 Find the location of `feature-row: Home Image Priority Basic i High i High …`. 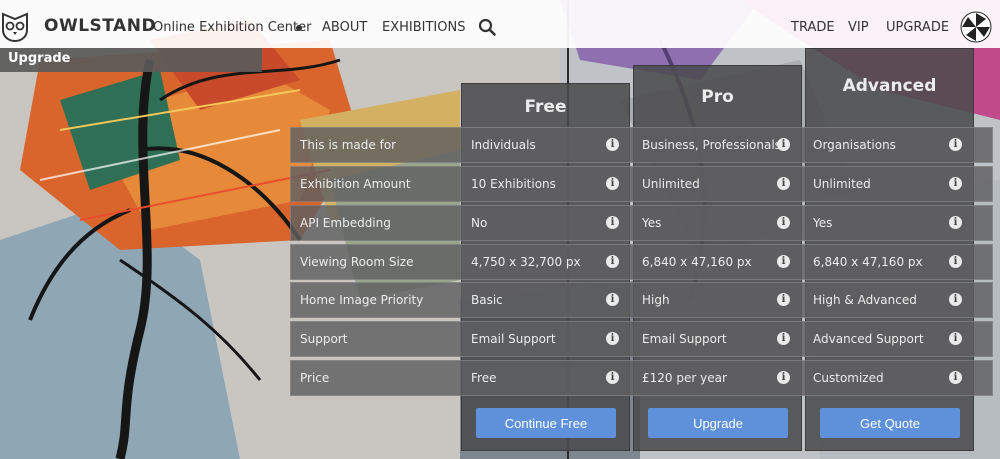

feature-row: Home Image Priority Basic i High i High … is located at coordinates (641, 300).